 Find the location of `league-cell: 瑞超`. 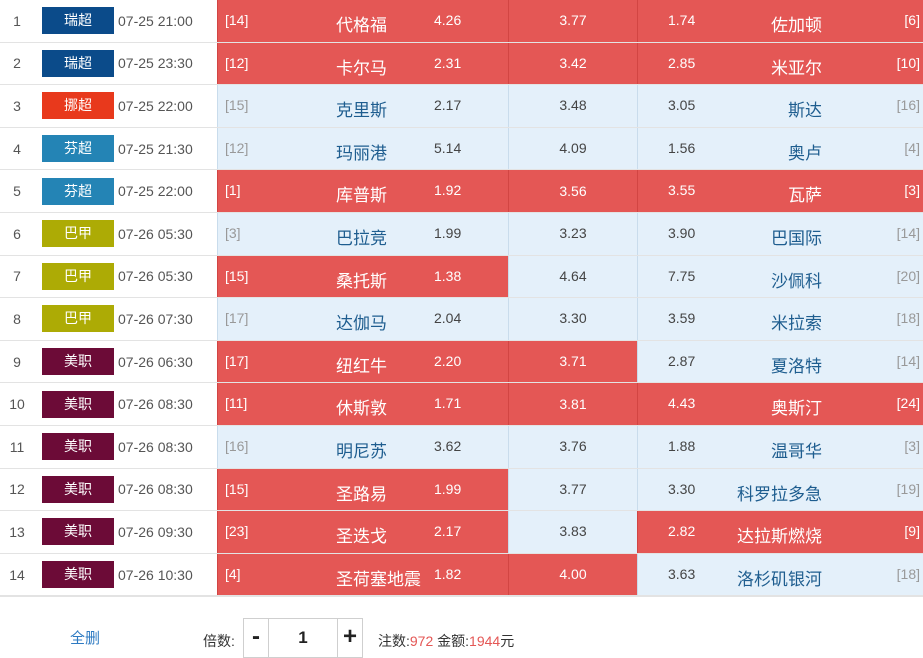

league-cell: 瑞超 is located at coordinates (75, 63).